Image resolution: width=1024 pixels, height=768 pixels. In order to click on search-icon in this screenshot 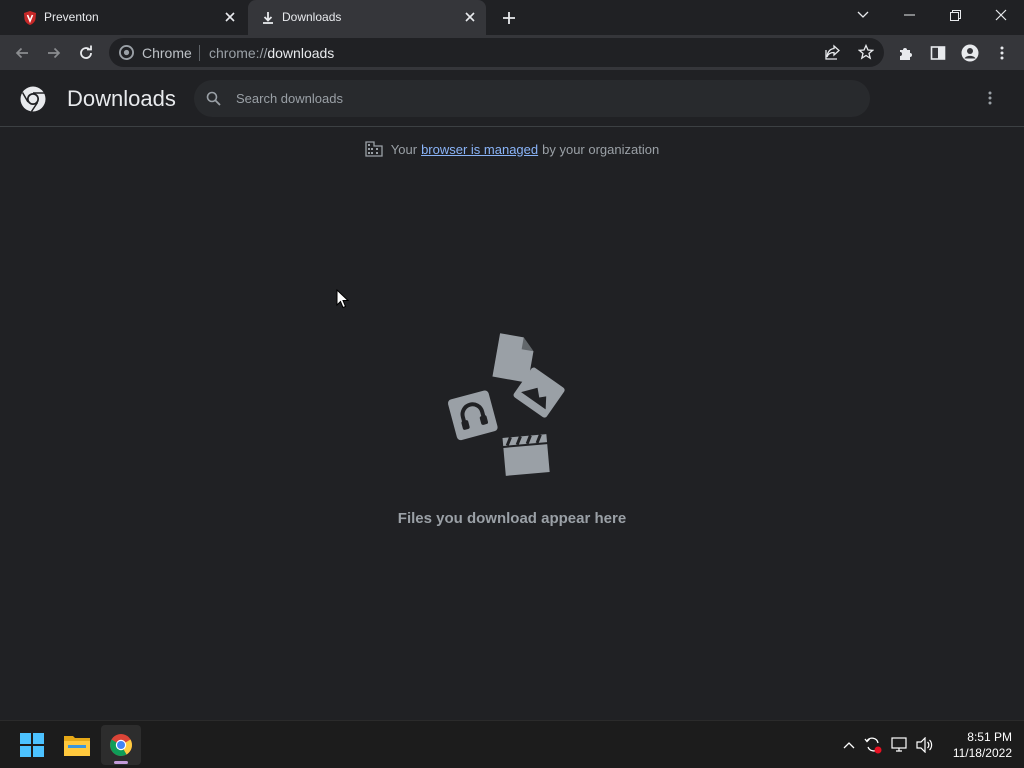, I will do `click(213, 98)`.